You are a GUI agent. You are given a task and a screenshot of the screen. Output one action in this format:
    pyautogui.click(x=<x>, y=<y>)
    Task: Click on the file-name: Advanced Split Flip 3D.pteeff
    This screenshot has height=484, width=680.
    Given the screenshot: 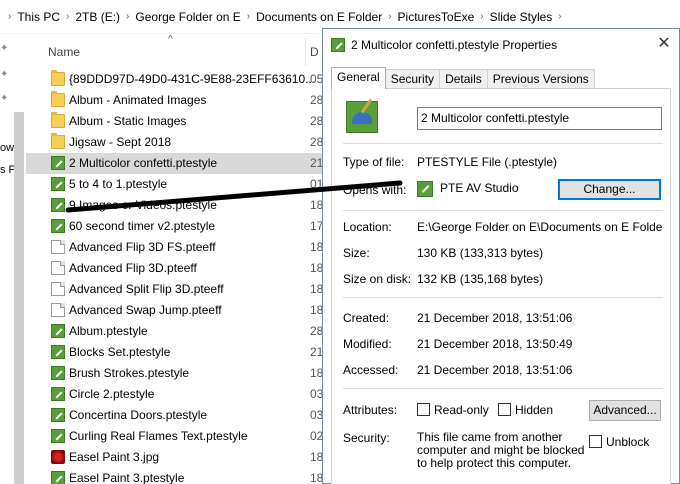 What is the action you would take?
    pyautogui.click(x=146, y=289)
    